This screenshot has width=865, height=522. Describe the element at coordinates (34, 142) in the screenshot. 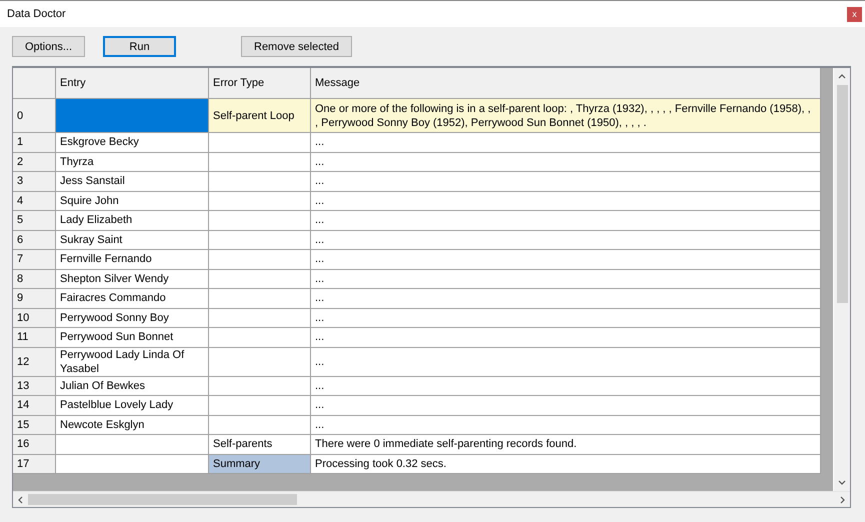

I see `row-number: 1` at that location.